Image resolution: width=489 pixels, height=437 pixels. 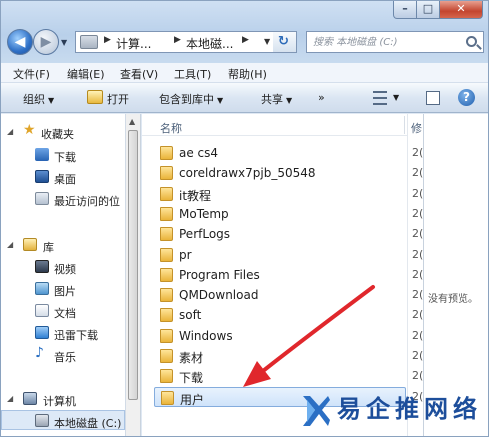 I want to click on sidebar-item-videos: 视频, so click(x=63, y=267).